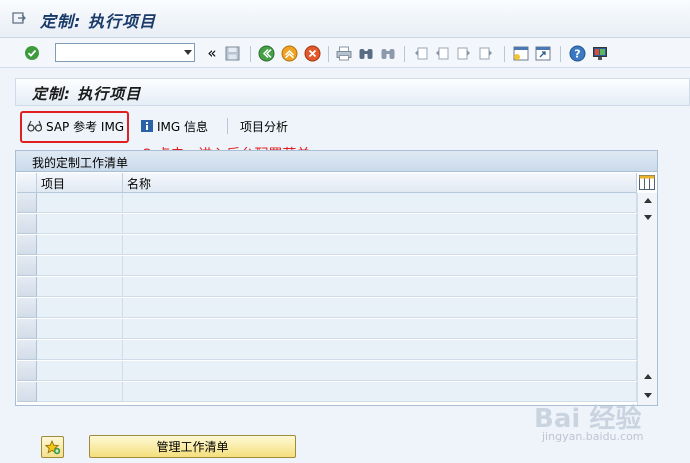 The height and width of the screenshot is (463, 690). Describe the element at coordinates (183, 126) in the screenshot. I see `img-info-label: IMG 信息` at that location.